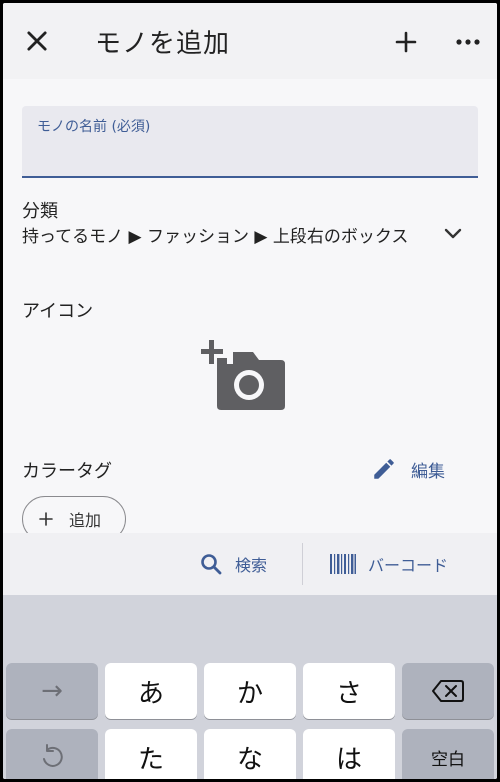 This screenshot has height=782, width=500. I want to click on barcode-button: バーコード, so click(389, 564).